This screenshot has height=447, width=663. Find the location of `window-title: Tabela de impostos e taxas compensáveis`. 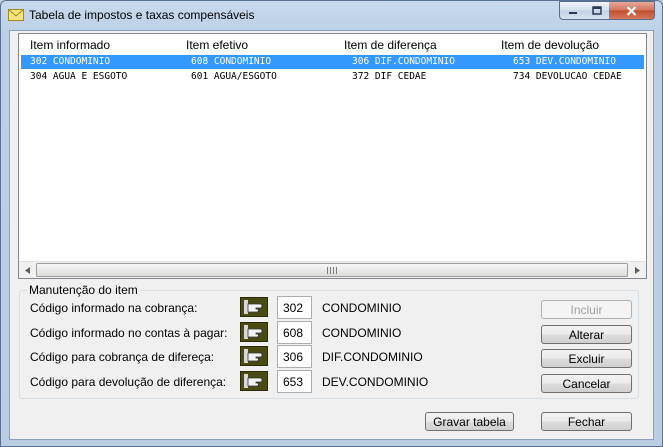

window-title: Tabela de impostos e taxas compensáveis is located at coordinates (142, 15).